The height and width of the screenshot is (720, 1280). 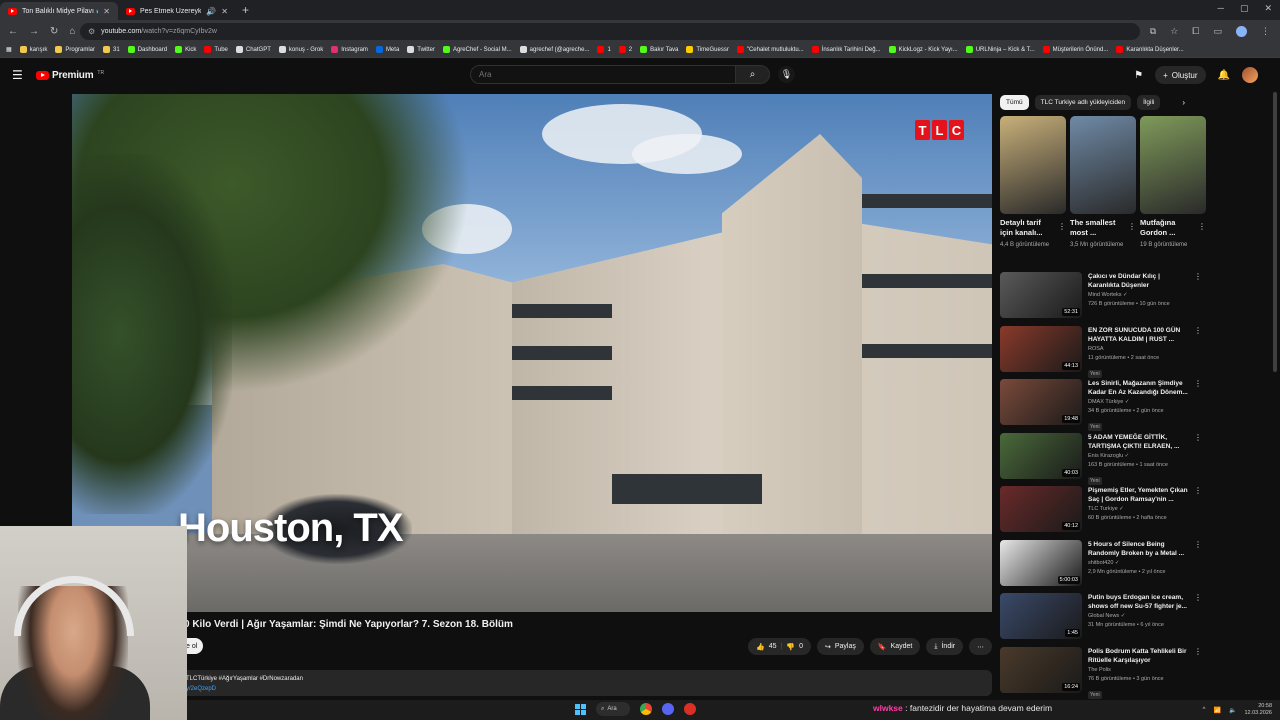 What do you see at coordinates (1041, 562) in the screenshot?
I see `video-thumbnail: 5:00:03` at bounding box center [1041, 562].